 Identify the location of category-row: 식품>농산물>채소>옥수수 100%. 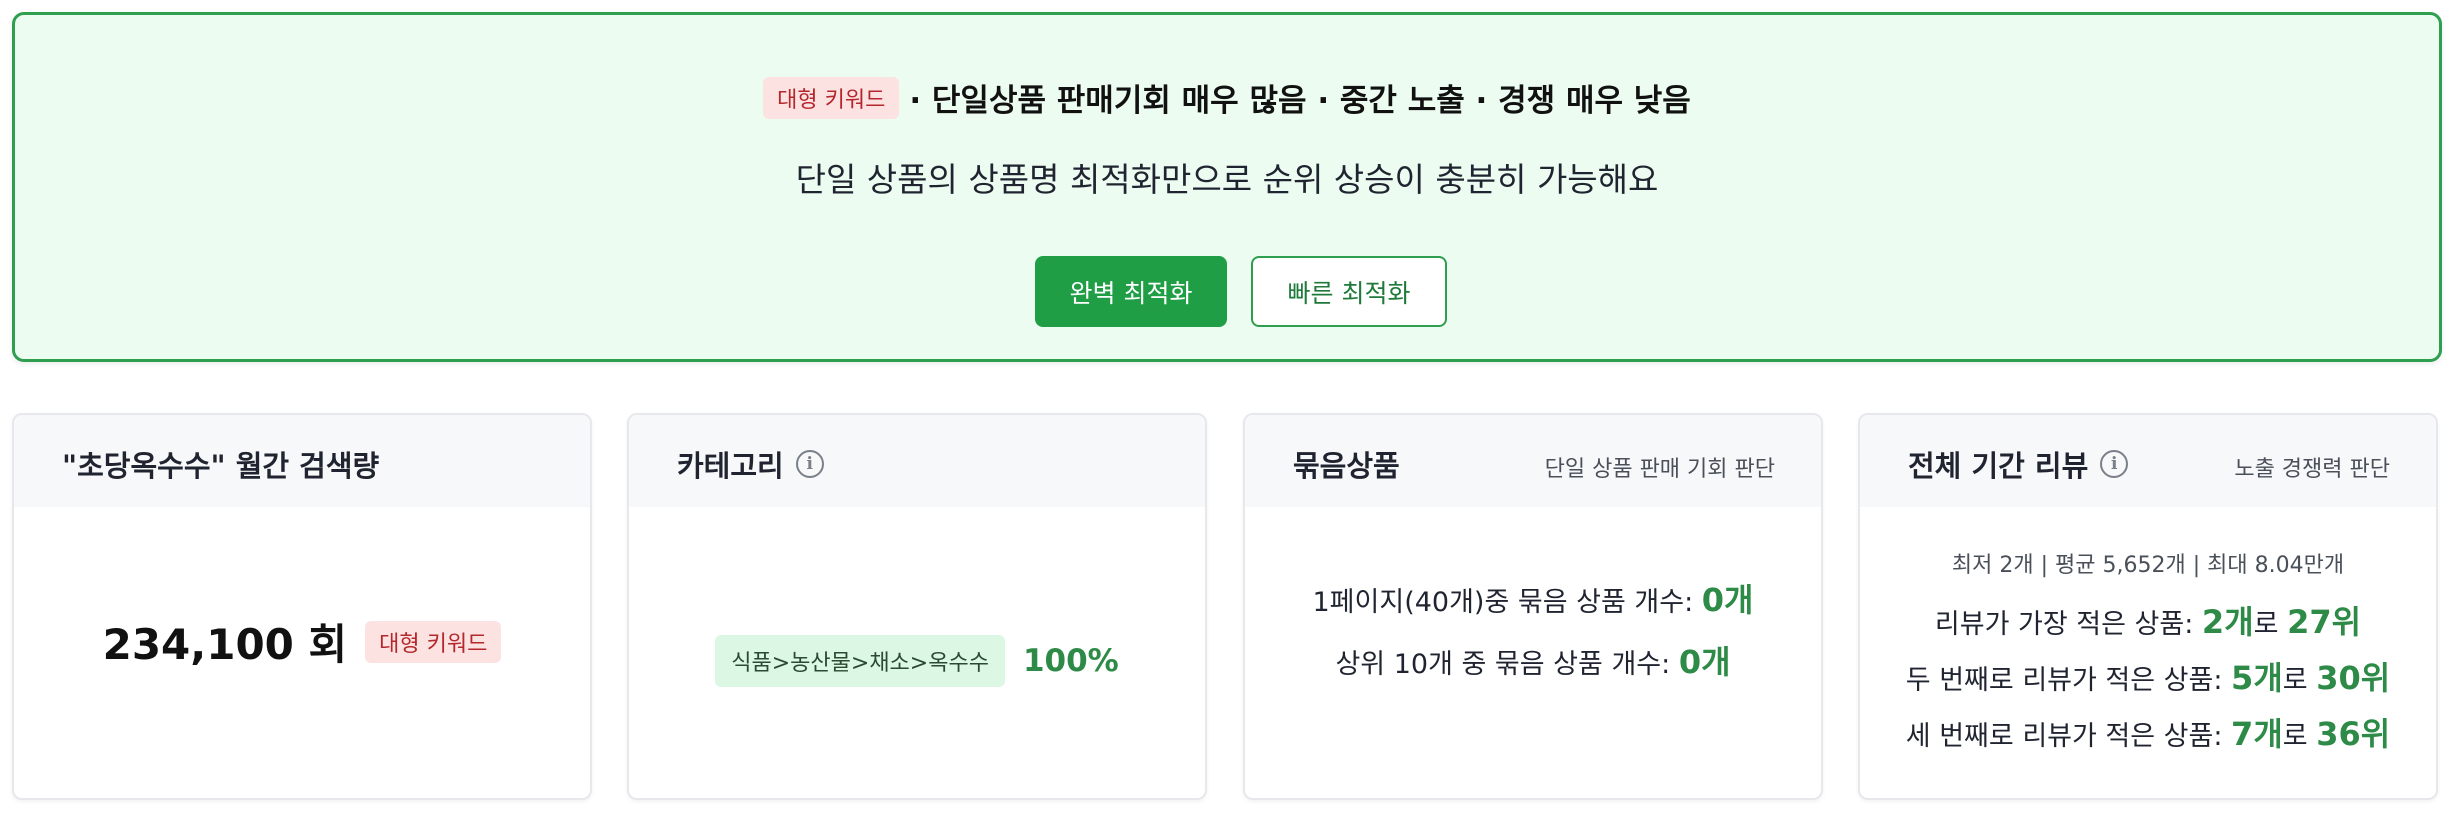
(917, 661).